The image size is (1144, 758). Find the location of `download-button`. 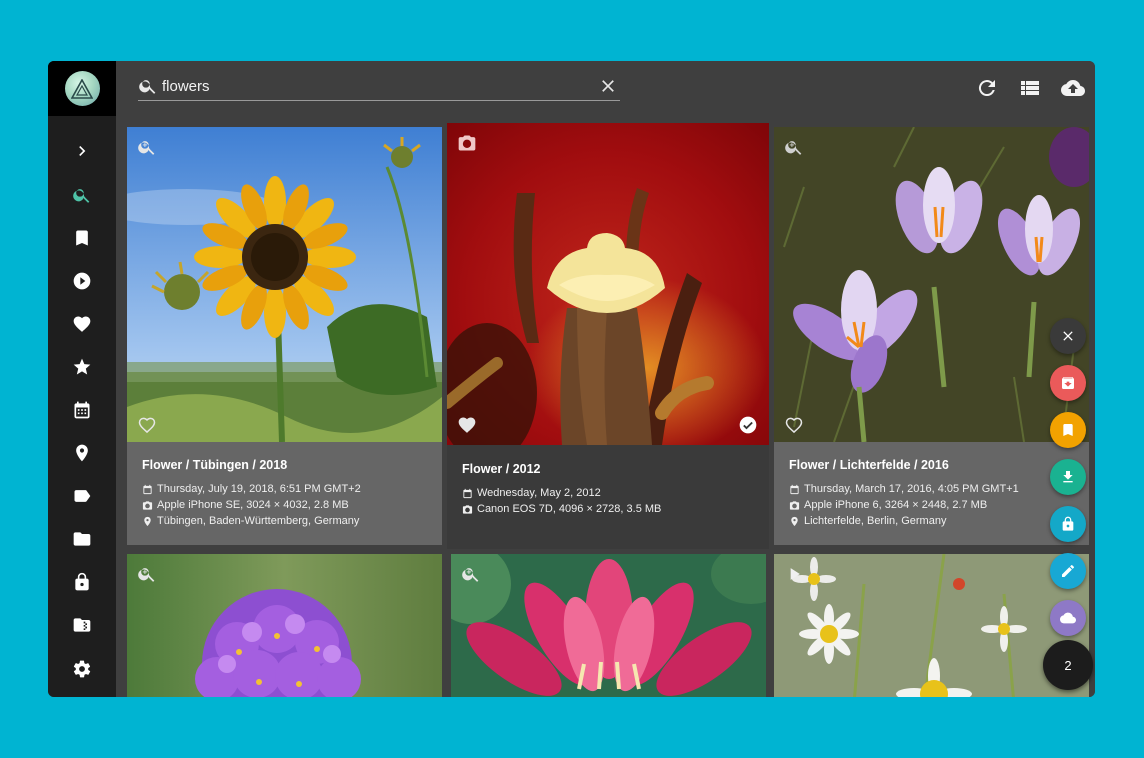

download-button is located at coordinates (1068, 477).